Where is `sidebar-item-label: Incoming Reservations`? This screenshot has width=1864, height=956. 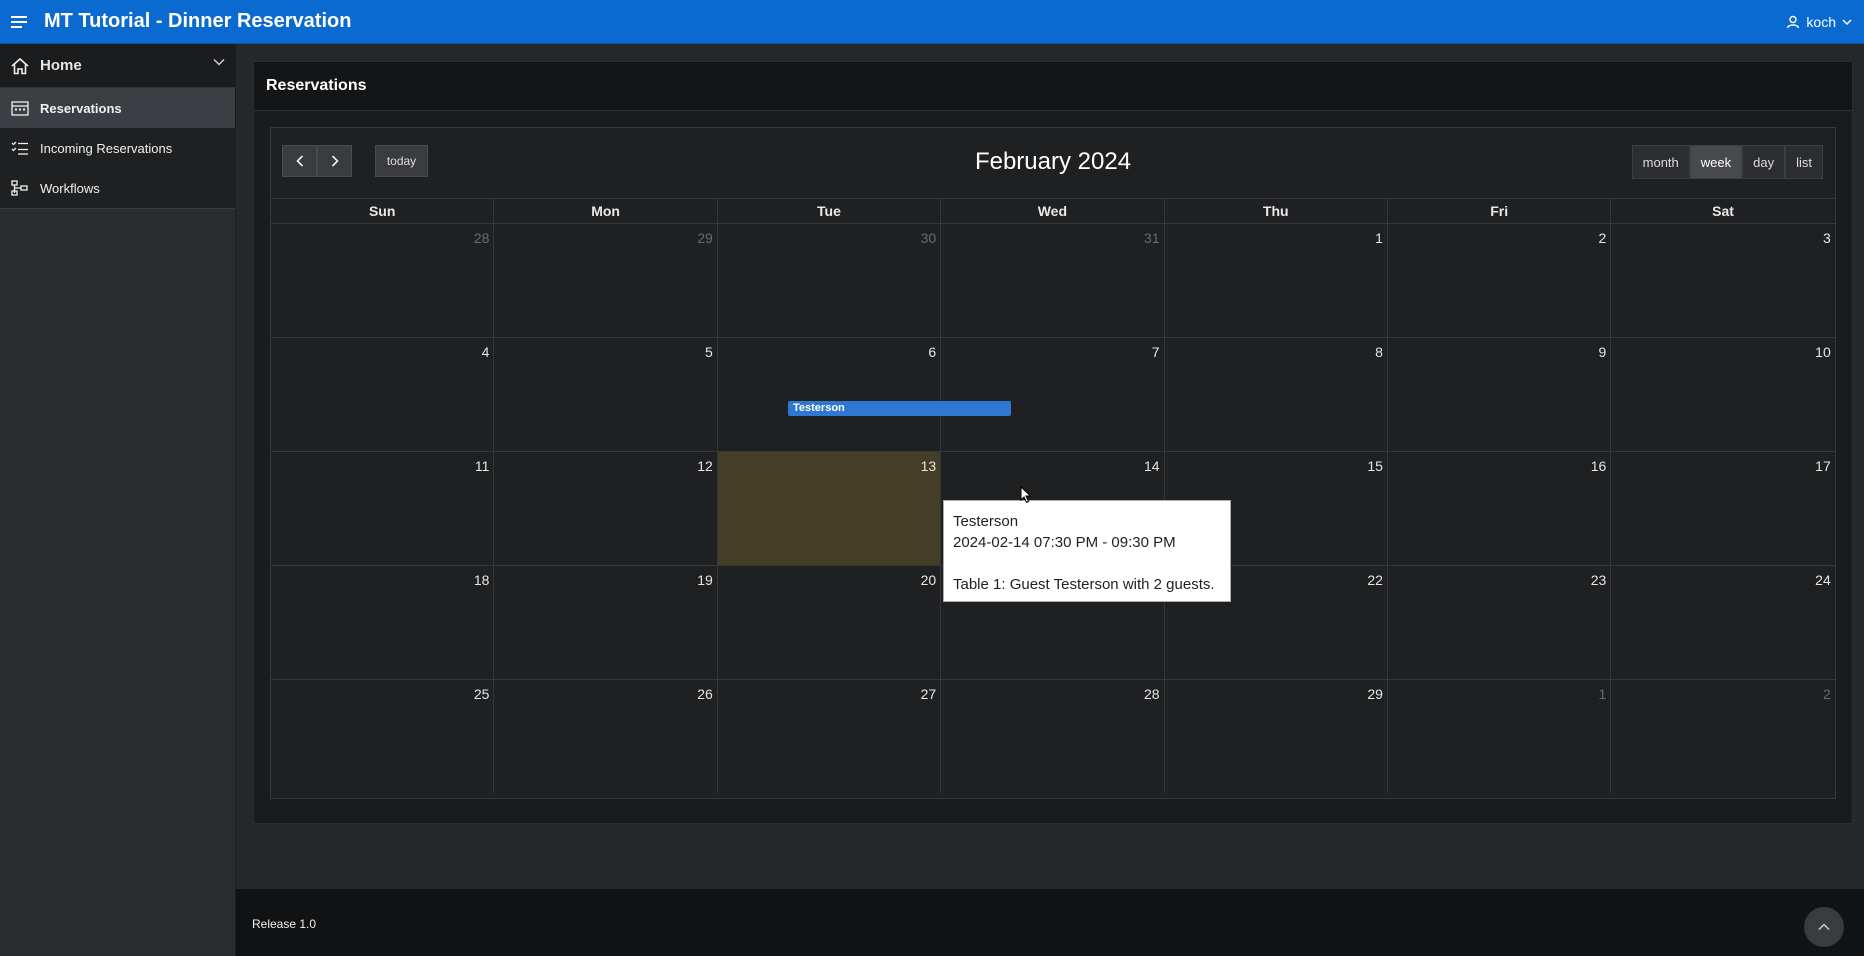
sidebar-item-label: Incoming Reservations is located at coordinates (106, 148).